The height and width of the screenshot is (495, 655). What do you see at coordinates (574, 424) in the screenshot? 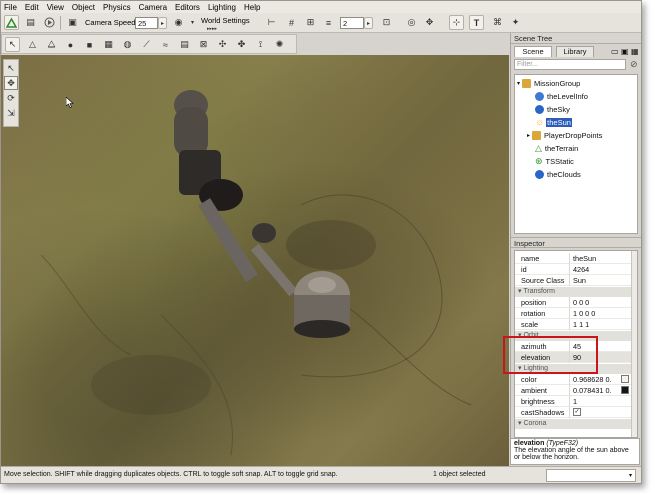
I see `group-corona: ▾ Corona` at bounding box center [574, 424].